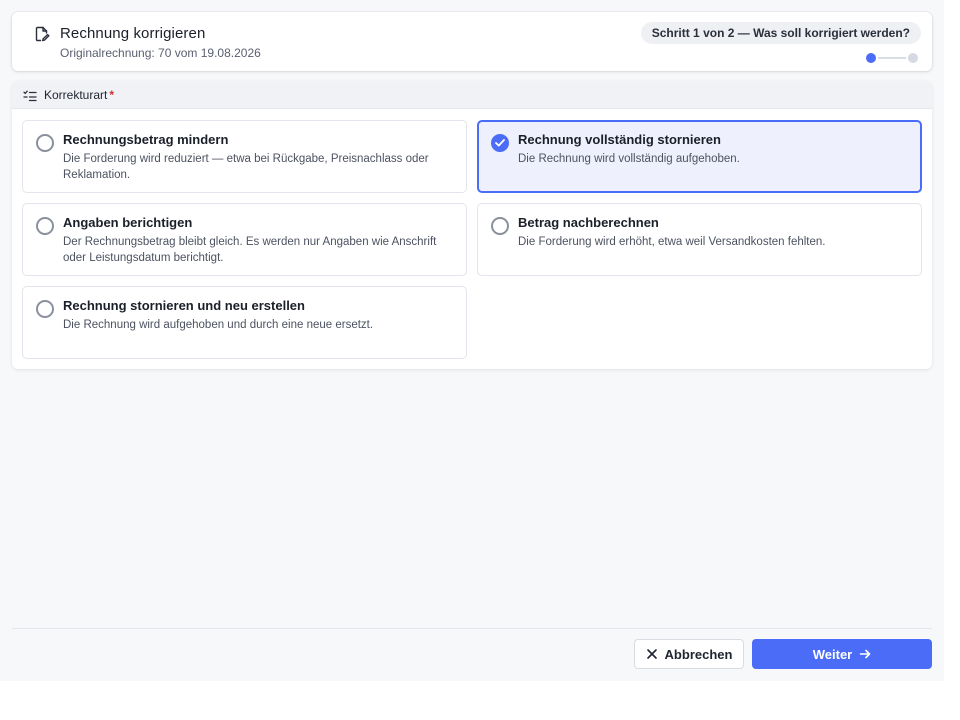  Describe the element at coordinates (619, 139) in the screenshot. I see `option-title: Rechnung vollständig stornieren` at that location.